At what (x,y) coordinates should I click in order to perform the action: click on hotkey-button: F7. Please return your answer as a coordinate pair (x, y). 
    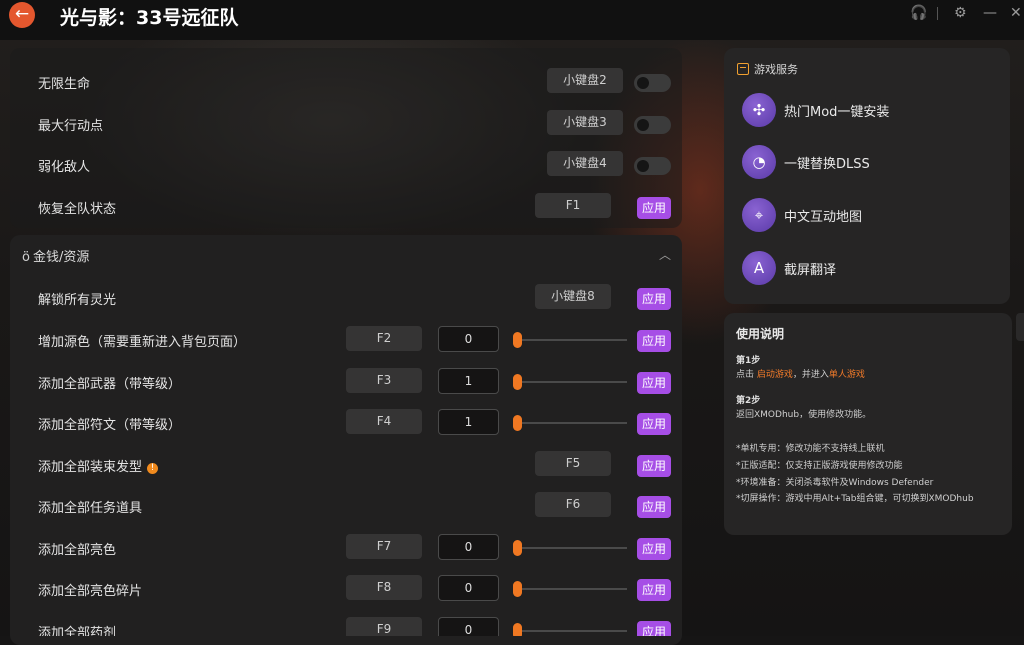
    Looking at the image, I should click on (384, 546).